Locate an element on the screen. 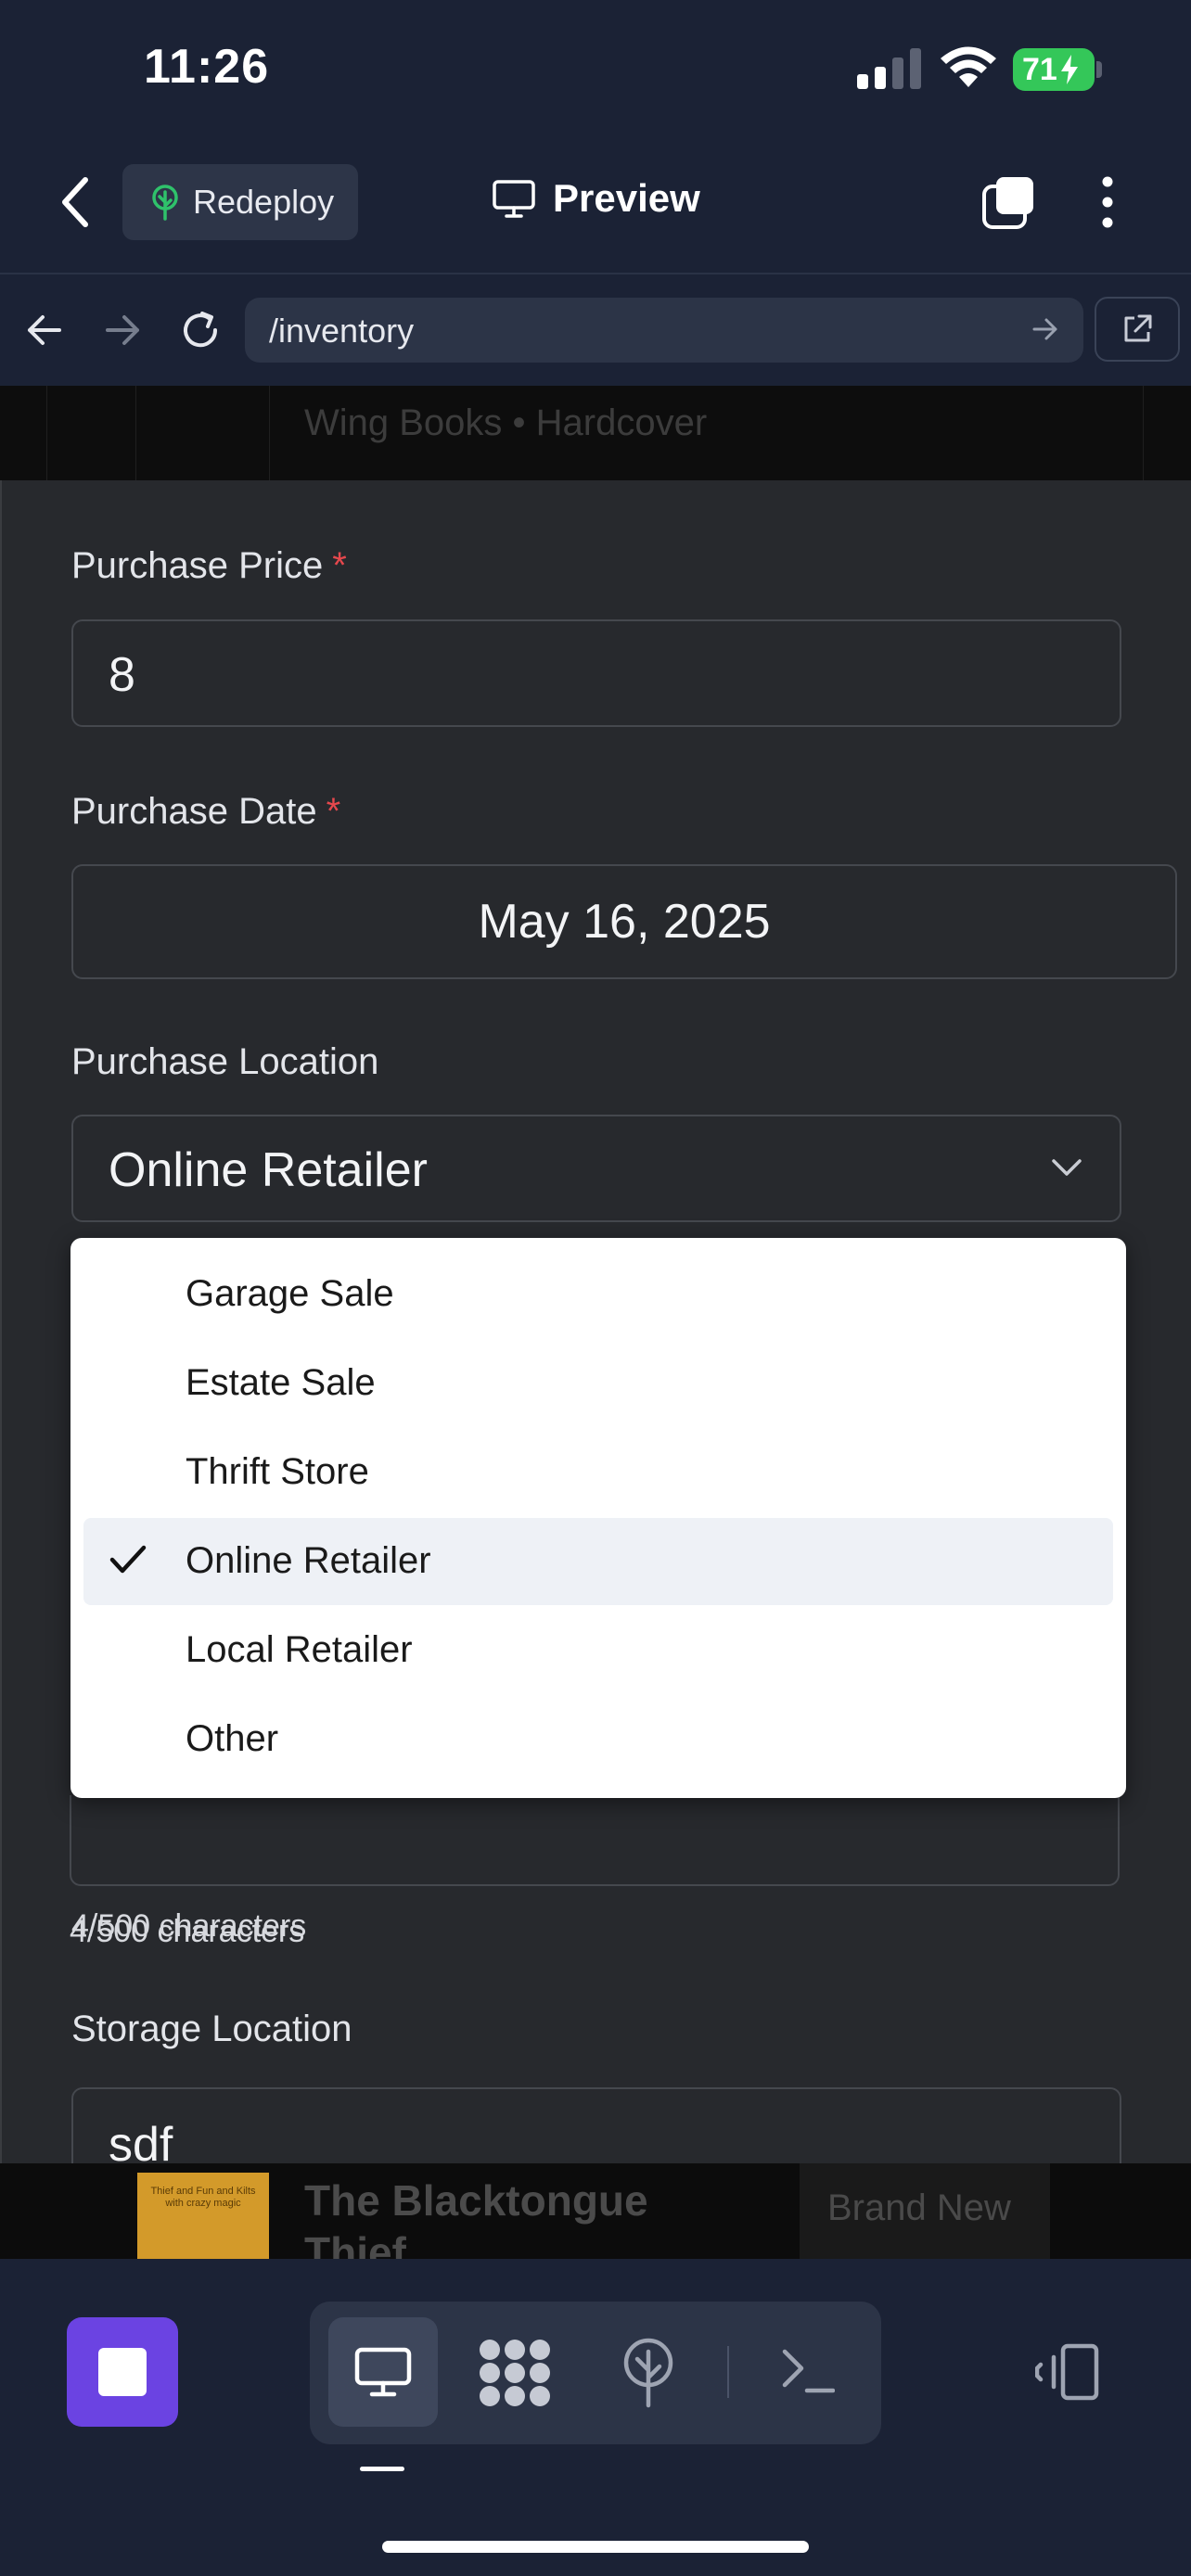 This screenshot has height=2576, width=1191. background-book-condition: Brand New is located at coordinates (925, 2211).